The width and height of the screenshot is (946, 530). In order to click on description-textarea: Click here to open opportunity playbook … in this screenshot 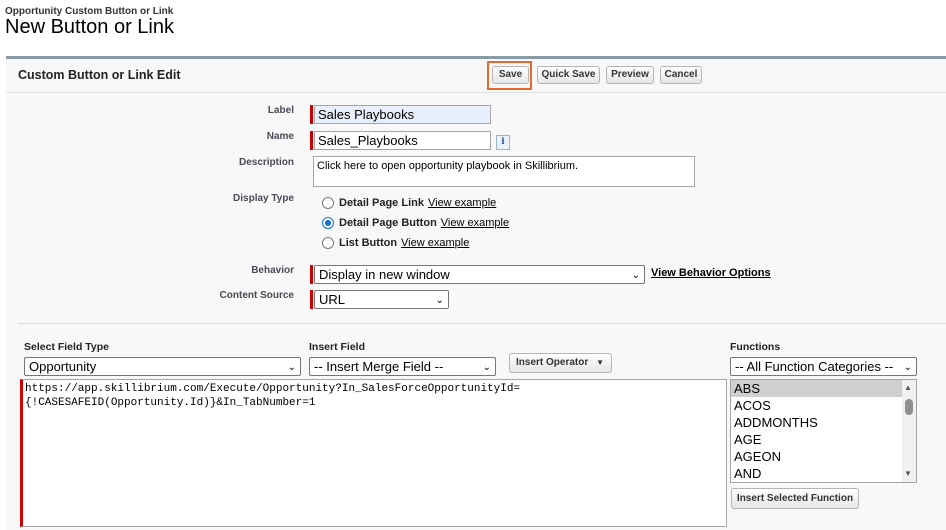, I will do `click(504, 171)`.